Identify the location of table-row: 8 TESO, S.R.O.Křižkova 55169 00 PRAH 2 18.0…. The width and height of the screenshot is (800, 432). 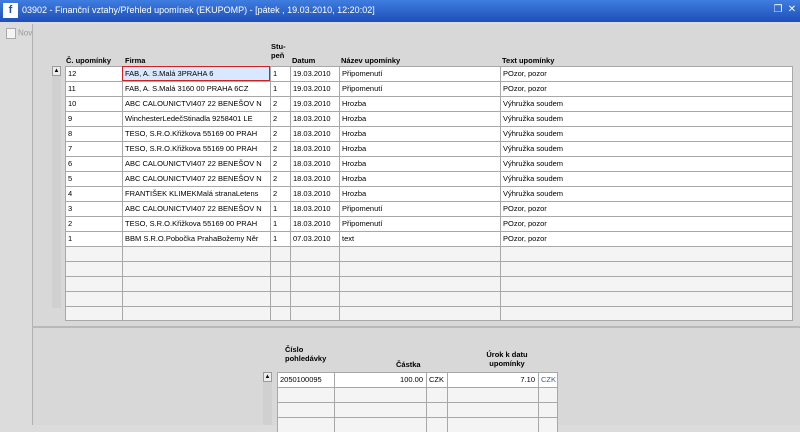
(429, 133).